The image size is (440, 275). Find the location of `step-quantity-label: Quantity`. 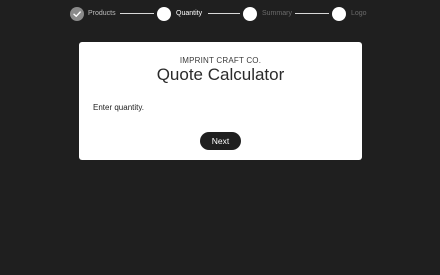

step-quantity-label: Quantity is located at coordinates (189, 13).